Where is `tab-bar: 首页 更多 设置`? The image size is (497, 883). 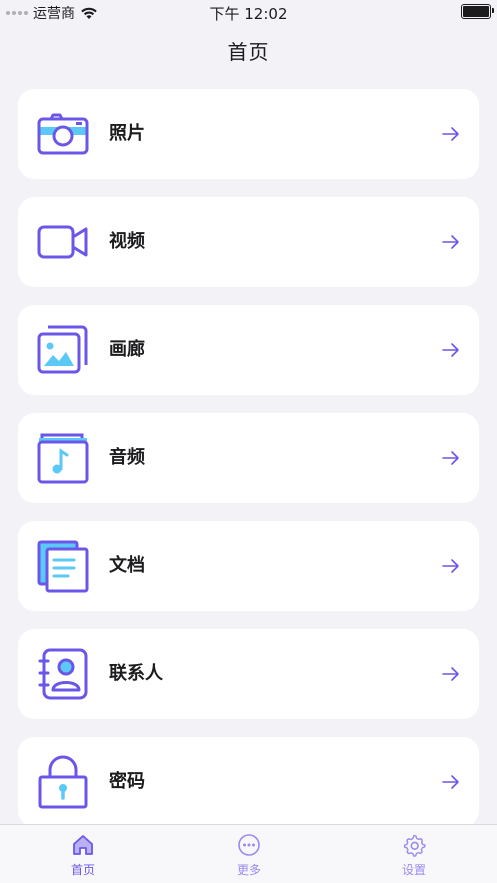
tab-bar: 首页 更多 设置 is located at coordinates (248, 853).